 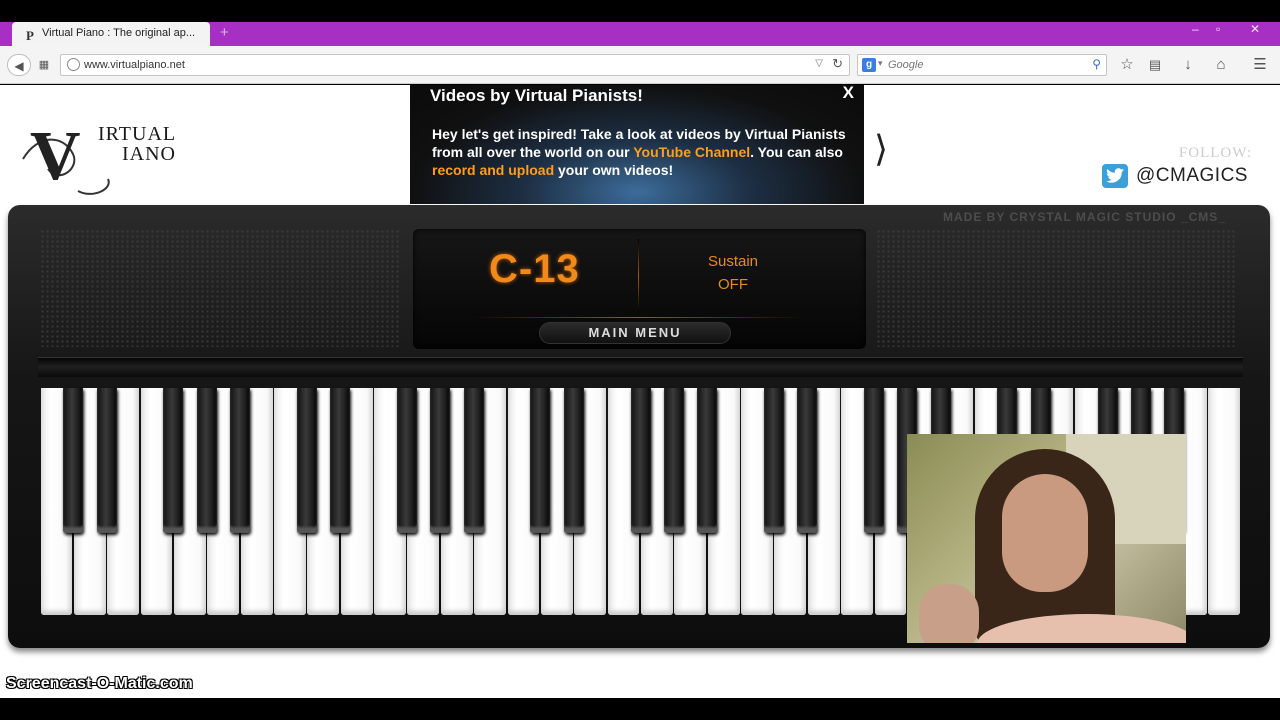 I want to click on made-by-label: MADE BY CRYSTAL MAGIC STUDIO _CMS_, so click(x=1084, y=217).